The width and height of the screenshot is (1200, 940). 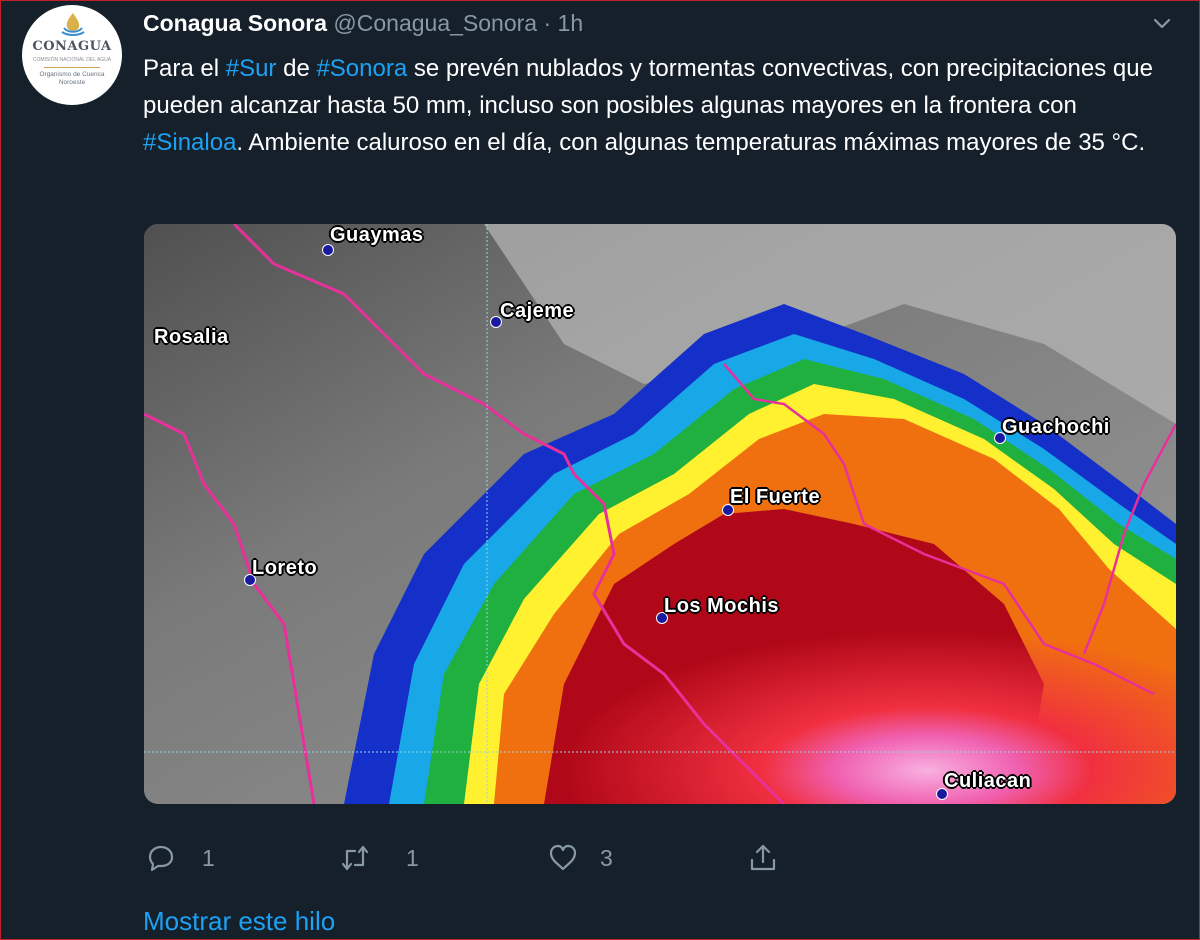 I want to click on share-icon, so click(x=763, y=857).